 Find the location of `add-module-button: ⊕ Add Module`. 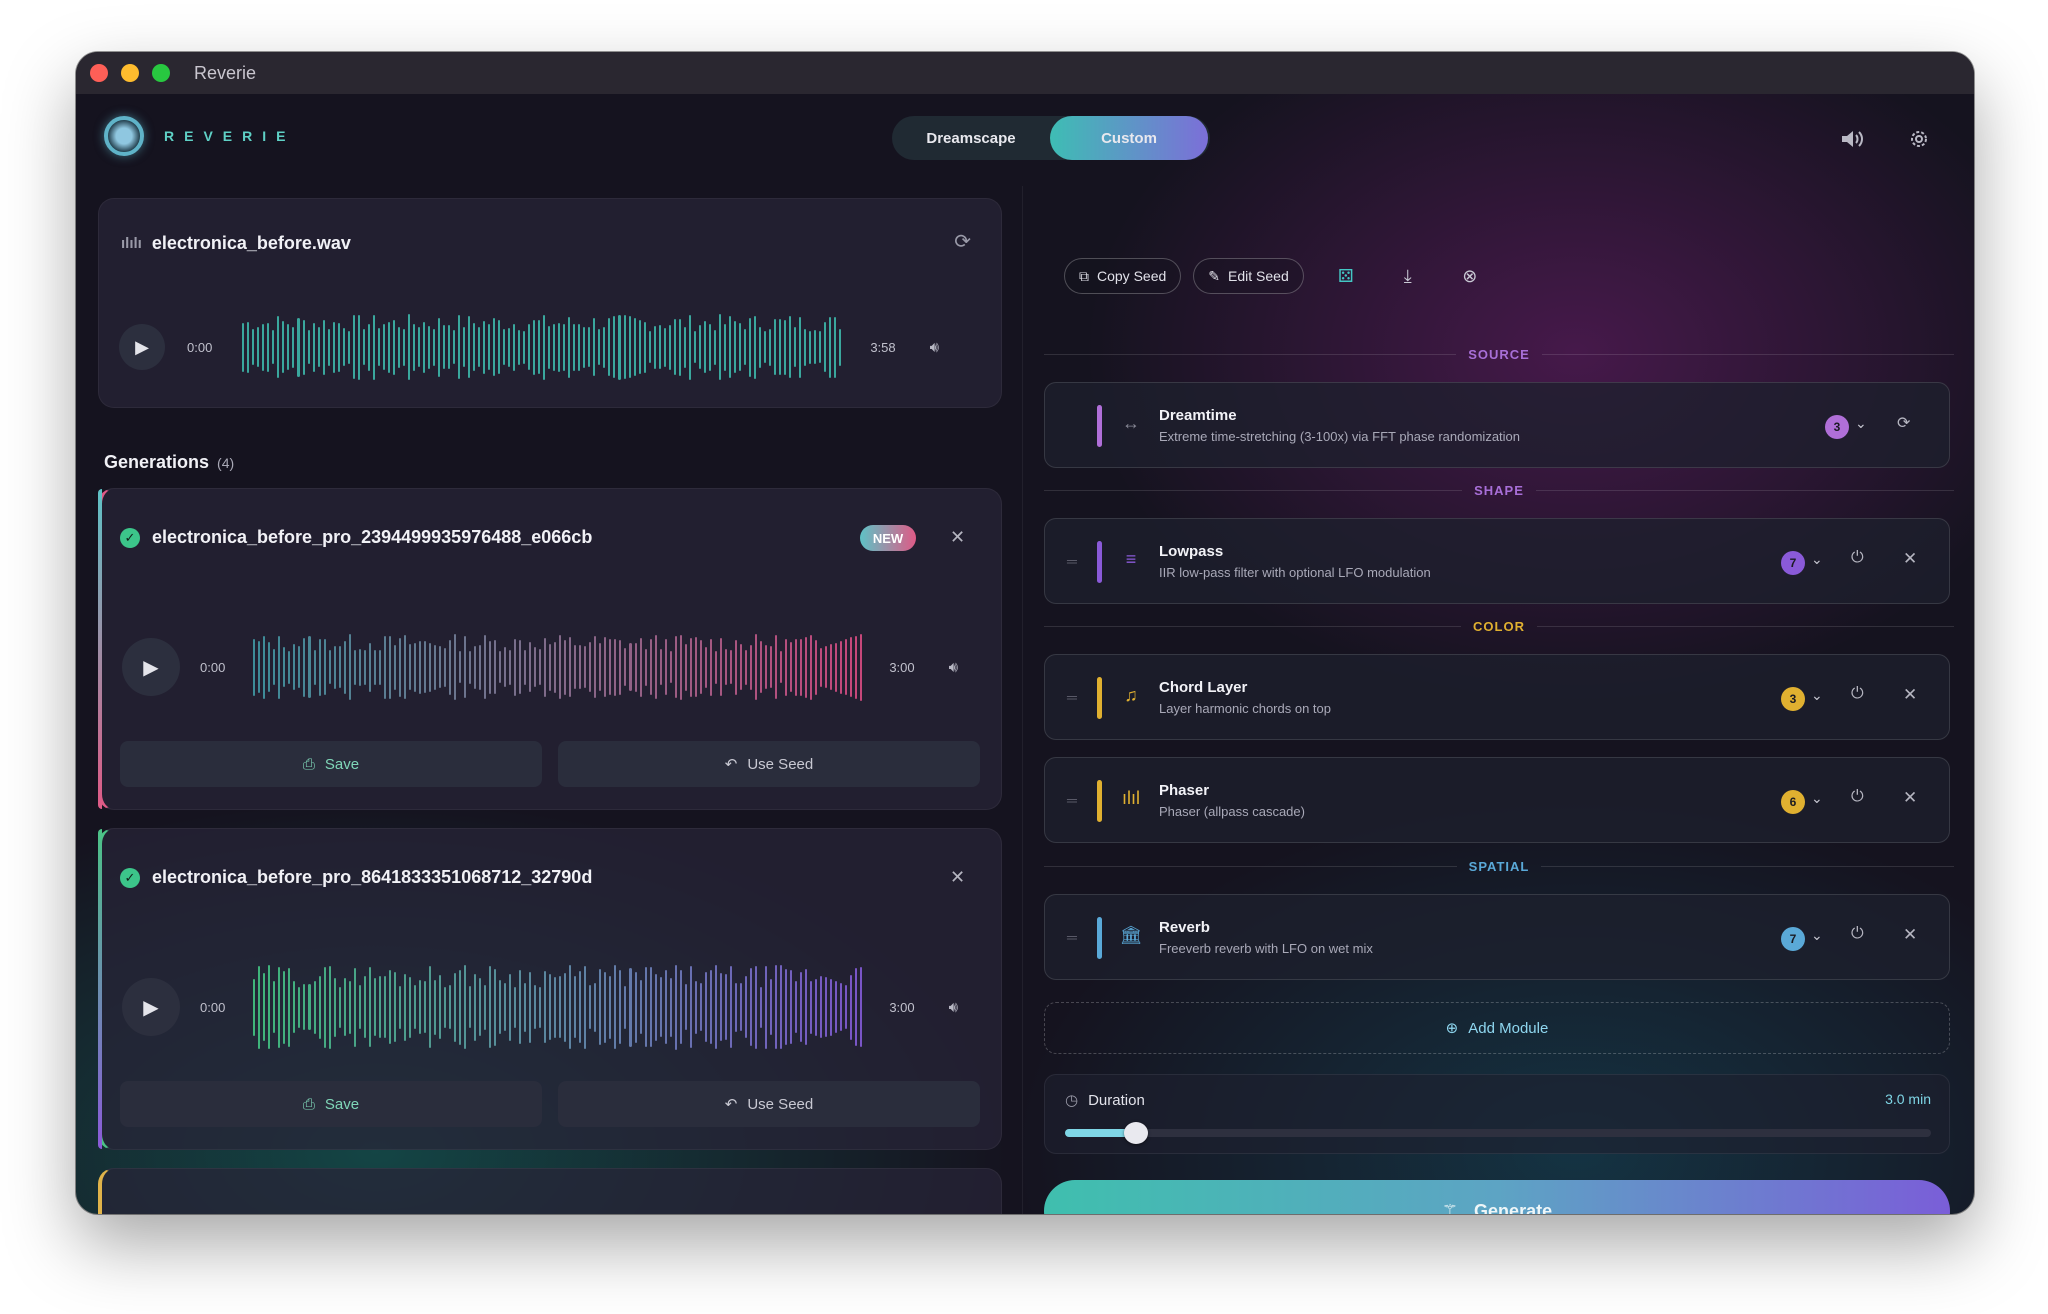

add-module-button: ⊕ Add Module is located at coordinates (1497, 1028).